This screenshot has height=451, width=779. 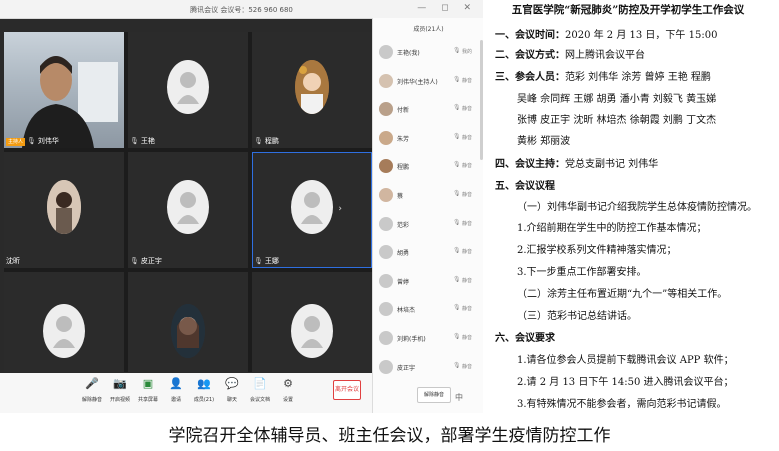 What do you see at coordinates (92, 390) in the screenshot?
I see `unmute-button: 🎤 解除静音` at bounding box center [92, 390].